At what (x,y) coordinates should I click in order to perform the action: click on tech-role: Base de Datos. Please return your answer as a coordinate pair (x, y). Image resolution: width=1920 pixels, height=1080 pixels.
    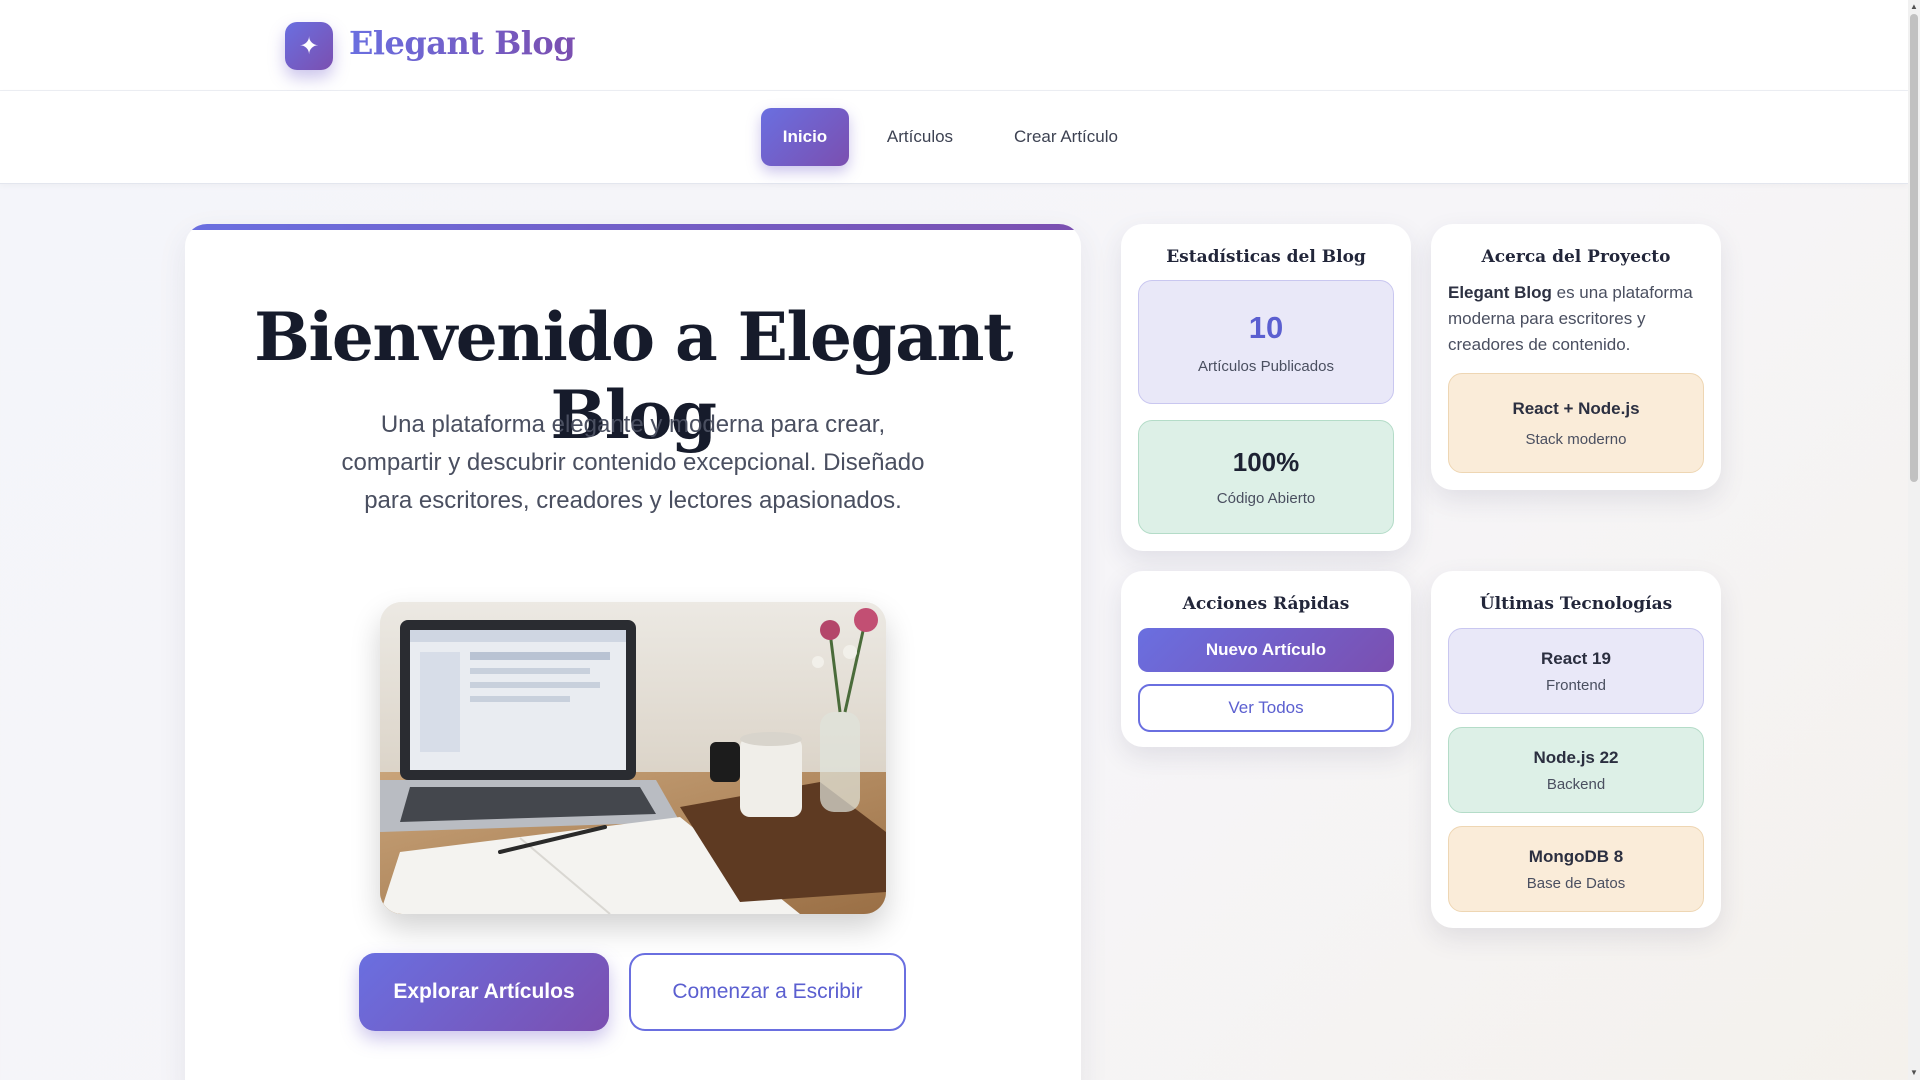
    Looking at the image, I should click on (1576, 883).